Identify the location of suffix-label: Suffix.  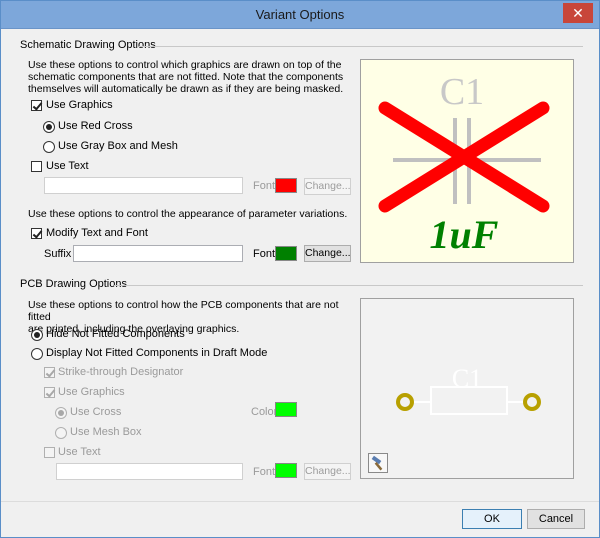
(58, 254).